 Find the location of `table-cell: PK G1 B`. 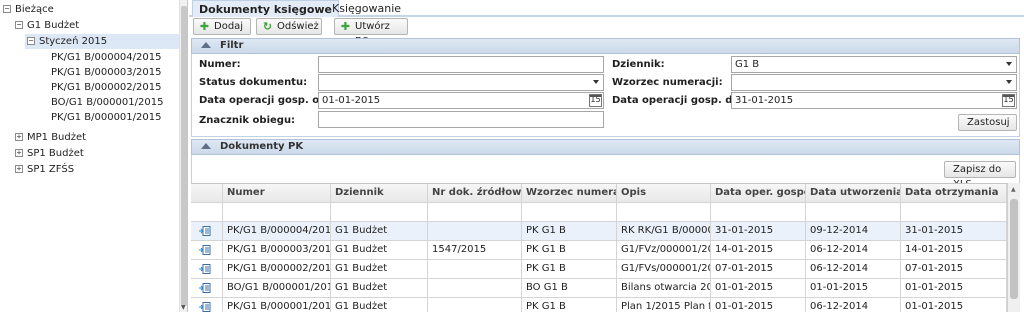

table-cell: PK G1 B is located at coordinates (569, 231).